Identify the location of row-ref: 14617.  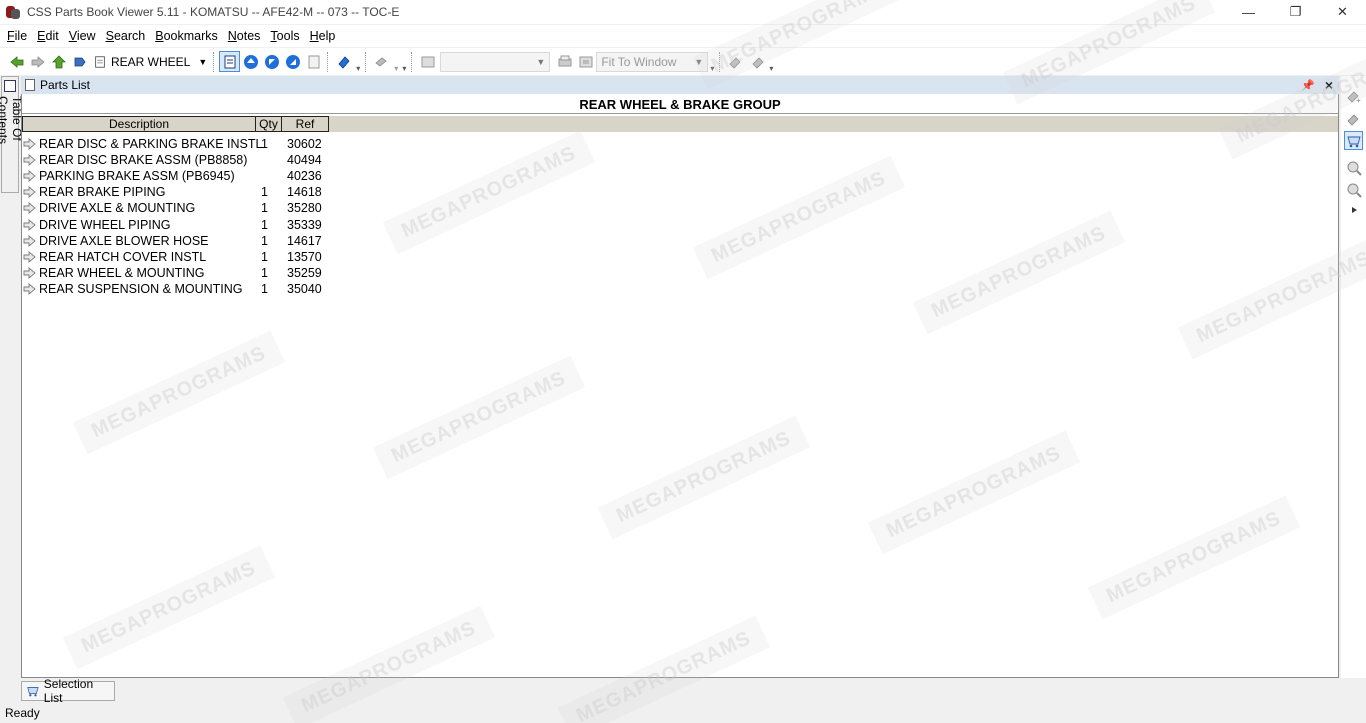
(304, 240).